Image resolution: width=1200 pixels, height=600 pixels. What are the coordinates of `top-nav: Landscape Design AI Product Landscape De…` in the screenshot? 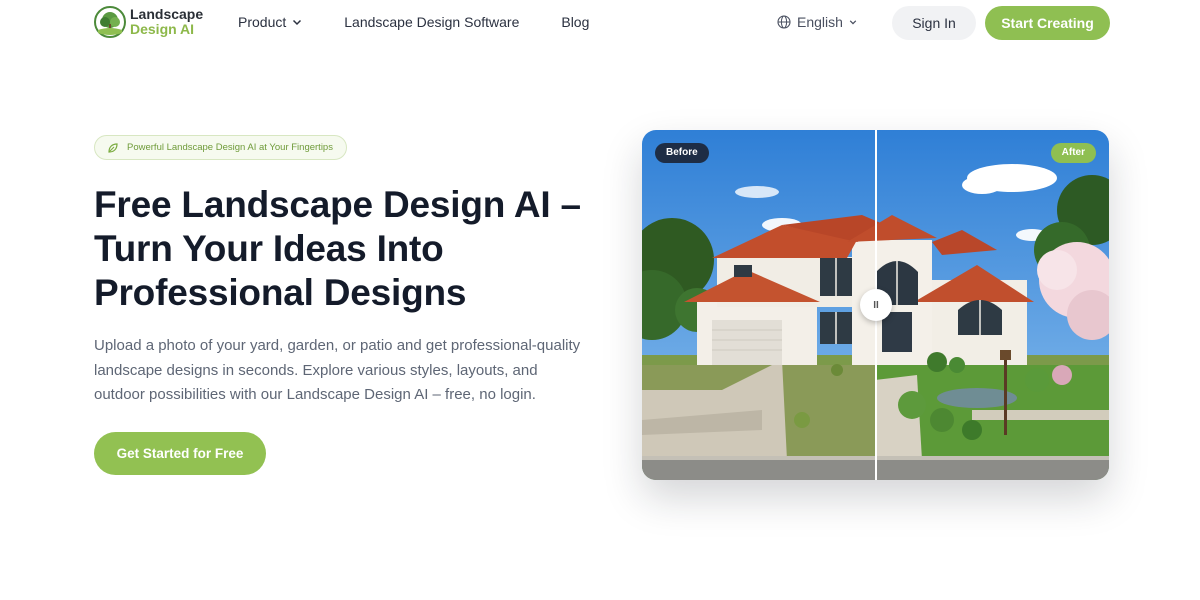 It's located at (600, 24).